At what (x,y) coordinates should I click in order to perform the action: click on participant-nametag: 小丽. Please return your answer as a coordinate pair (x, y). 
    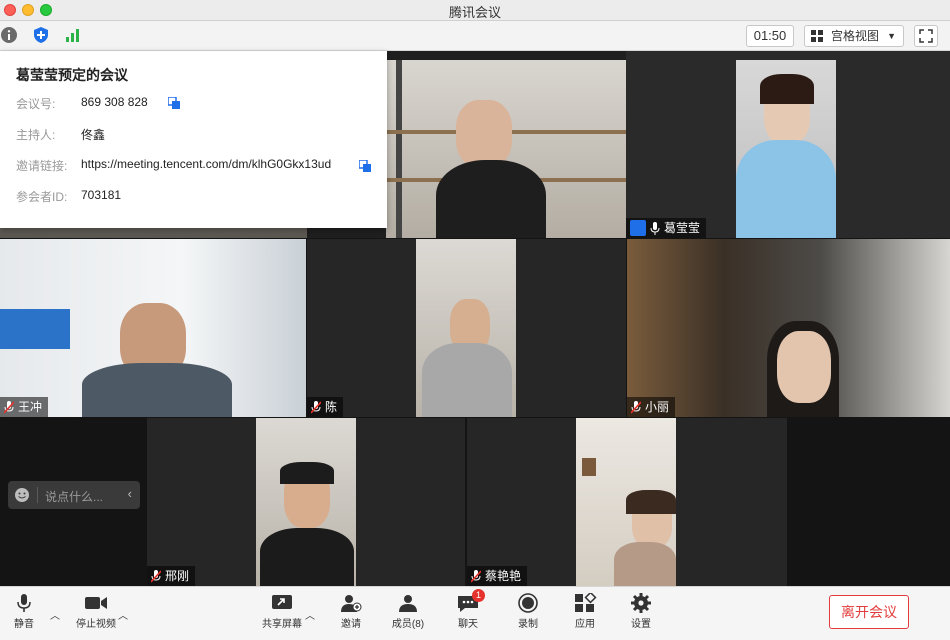
    Looking at the image, I should click on (651, 407).